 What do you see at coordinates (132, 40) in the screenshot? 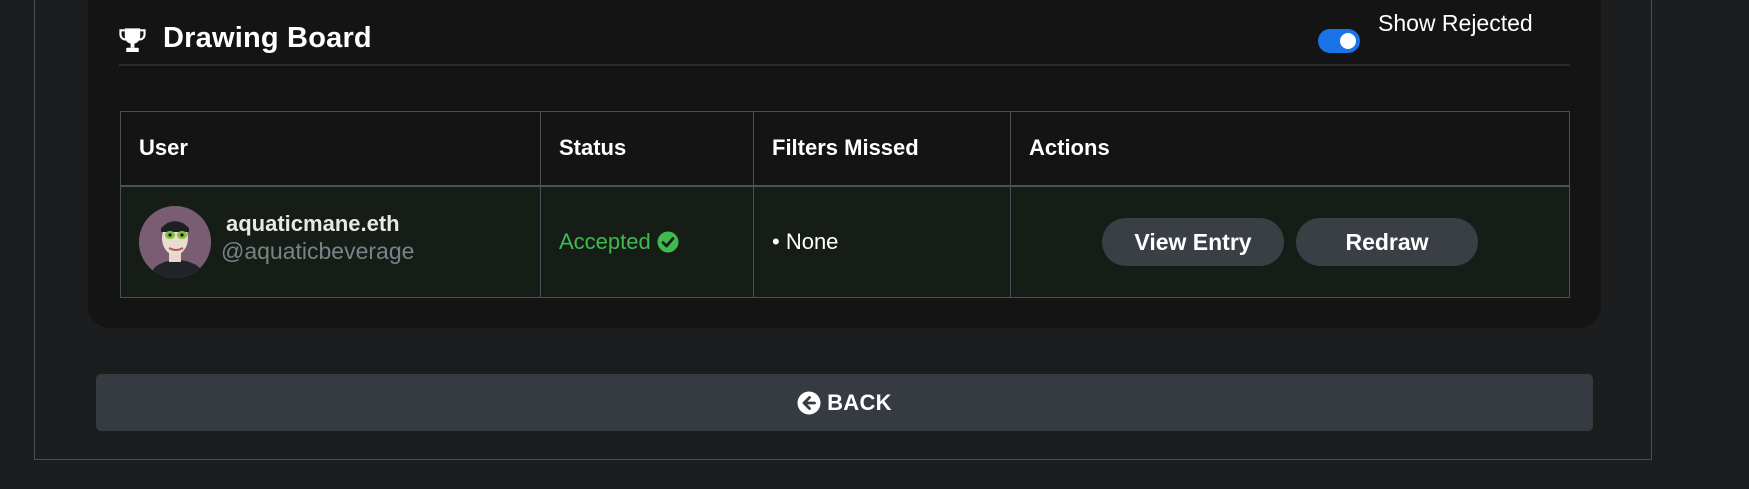
I see `trophy-icon` at bounding box center [132, 40].